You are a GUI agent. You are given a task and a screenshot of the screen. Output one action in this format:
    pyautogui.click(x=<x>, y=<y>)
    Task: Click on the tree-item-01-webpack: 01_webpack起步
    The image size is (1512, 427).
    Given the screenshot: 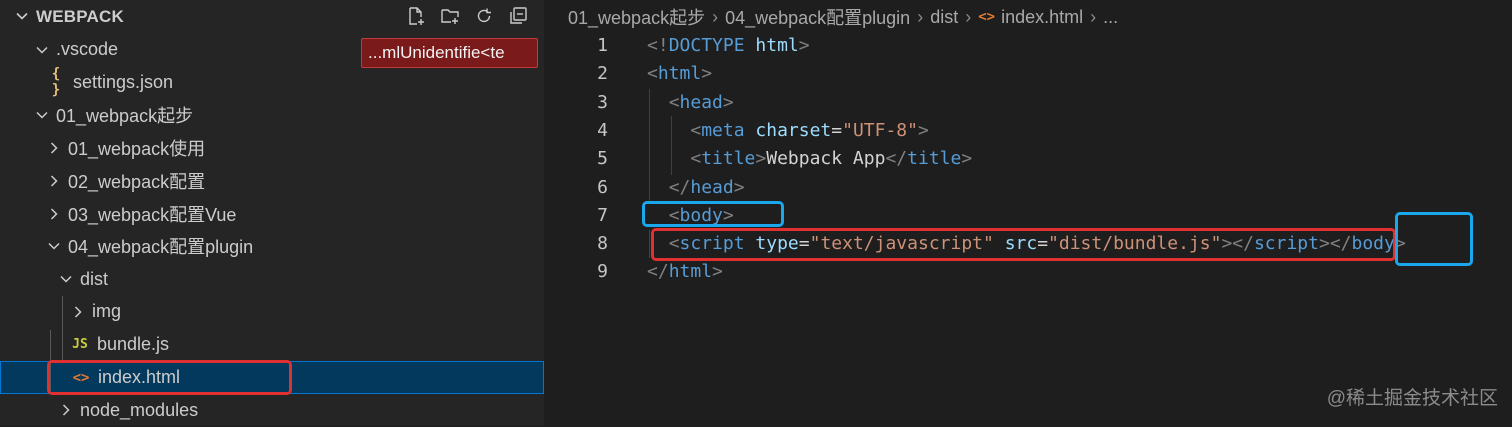 What is the action you would take?
    pyautogui.click(x=272, y=115)
    